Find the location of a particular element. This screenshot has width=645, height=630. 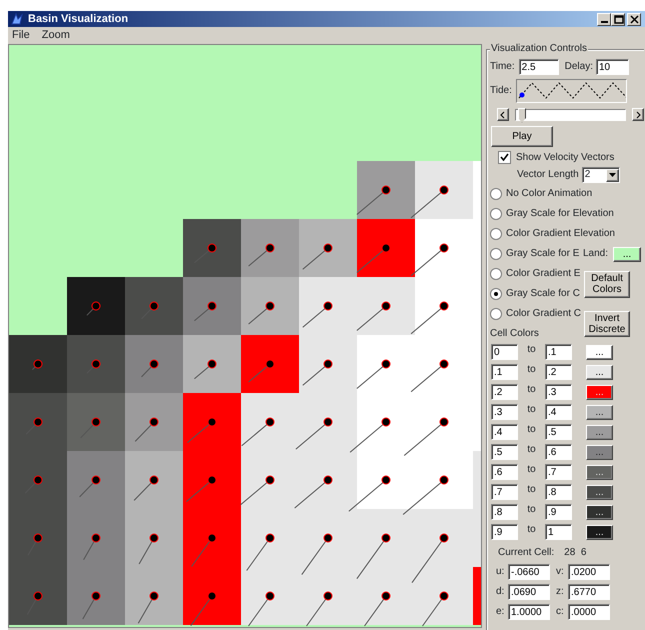

field-label: Tide: is located at coordinates (501, 91).